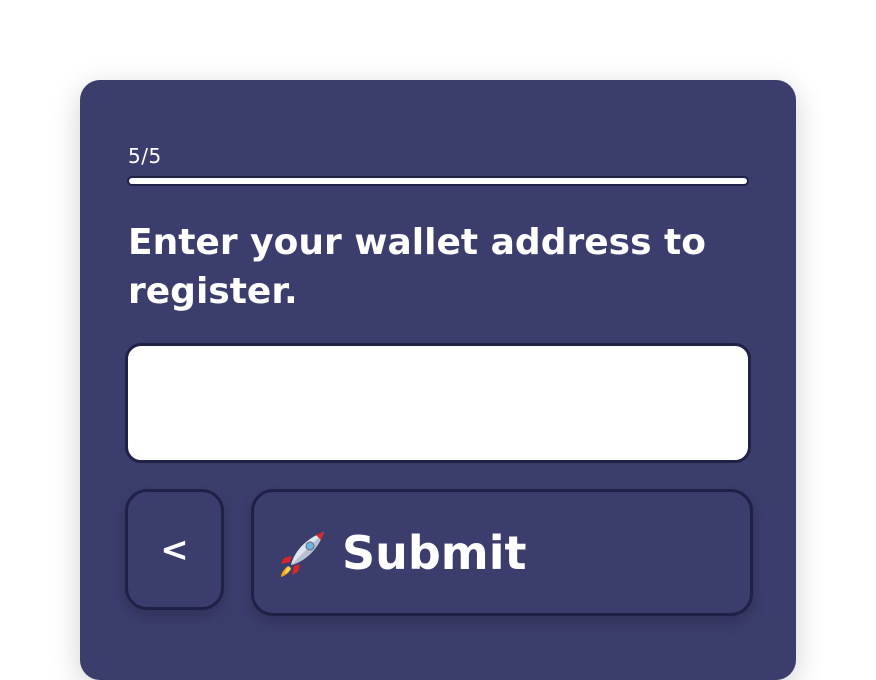 Image resolution: width=876 pixels, height=680 pixels. What do you see at coordinates (417, 267) in the screenshot?
I see `question-heading: Enter your wallet address to register.` at bounding box center [417, 267].